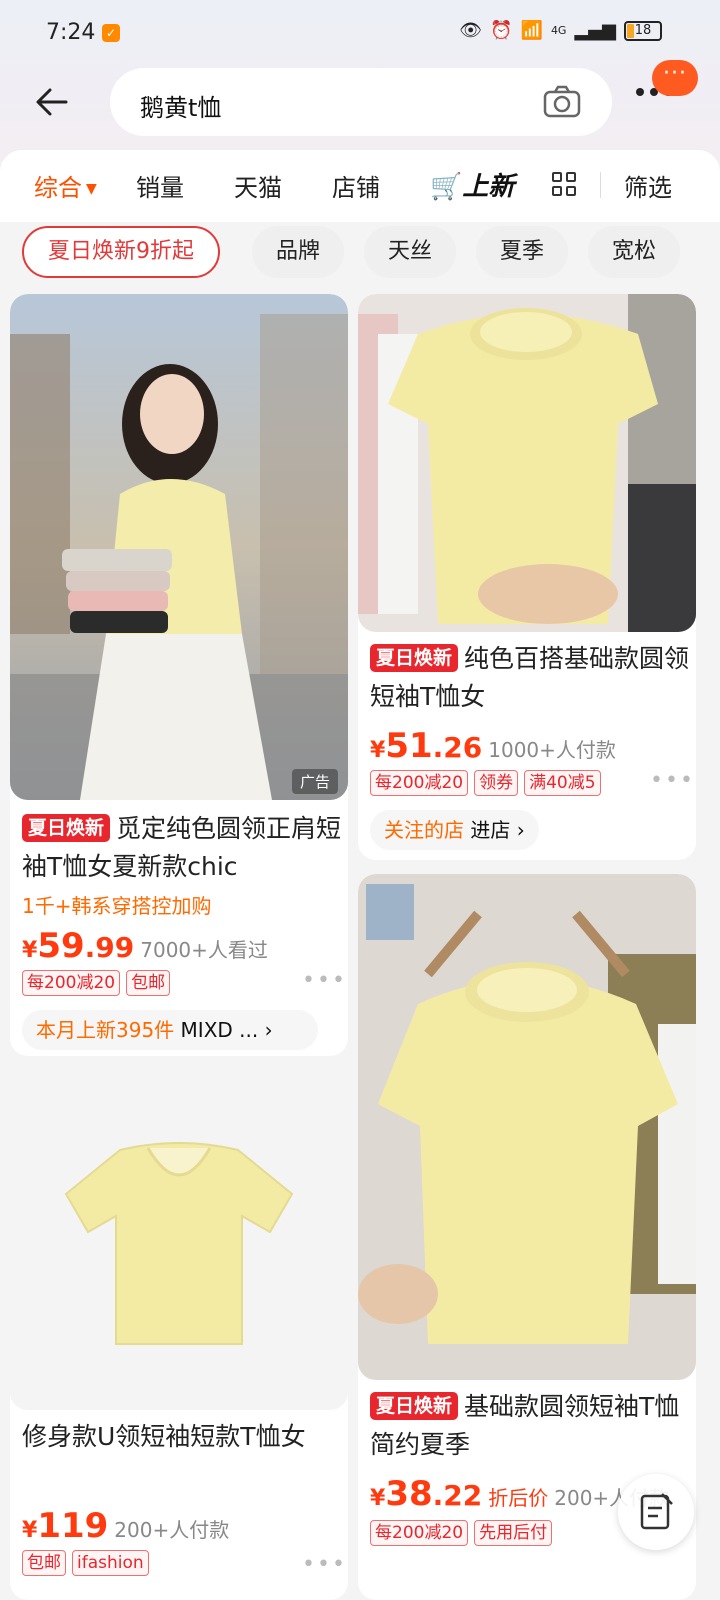 This screenshot has width=720, height=1600. Describe the element at coordinates (410, 252) in the screenshot. I see `chip-tencel: 天丝` at that location.